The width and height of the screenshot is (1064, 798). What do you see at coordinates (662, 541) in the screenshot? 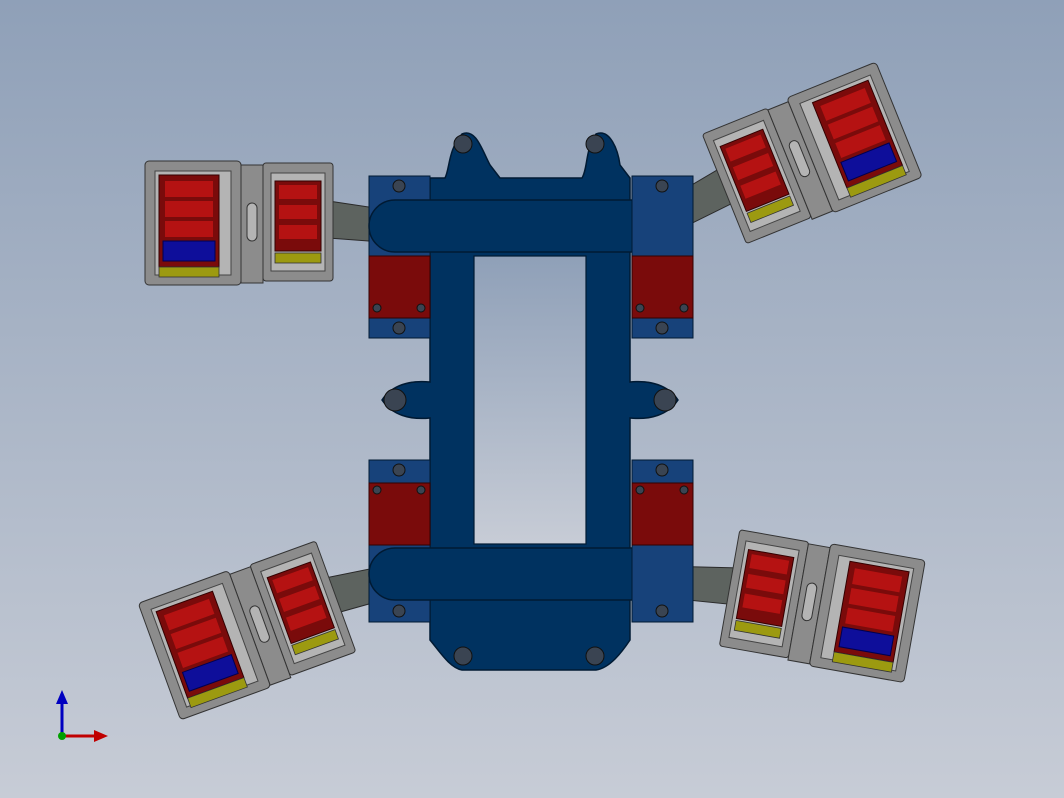
I see `mount-rear-right` at bounding box center [662, 541].